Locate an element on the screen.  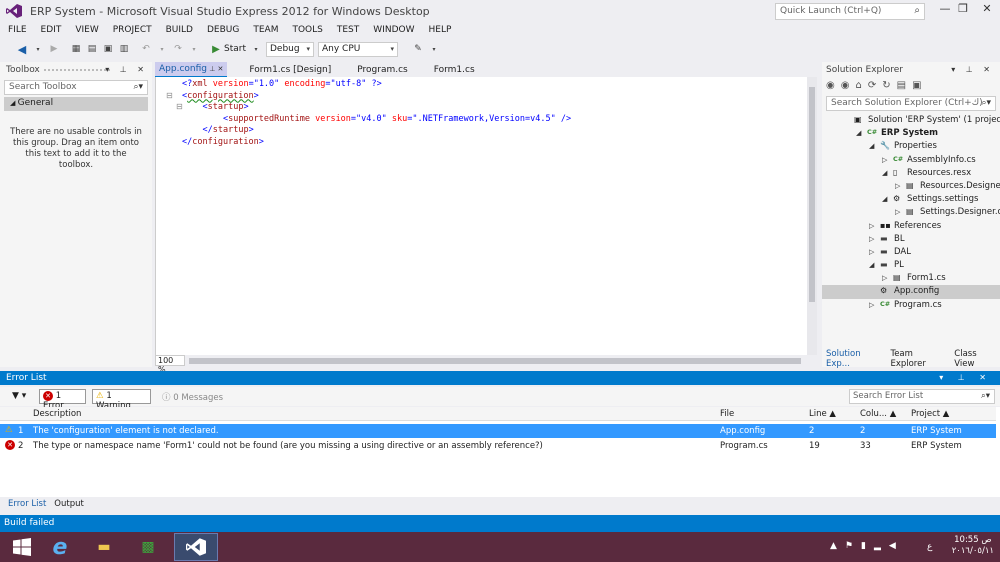
tree-item: ◢ 🔧 Properties is located at coordinates (911, 146).